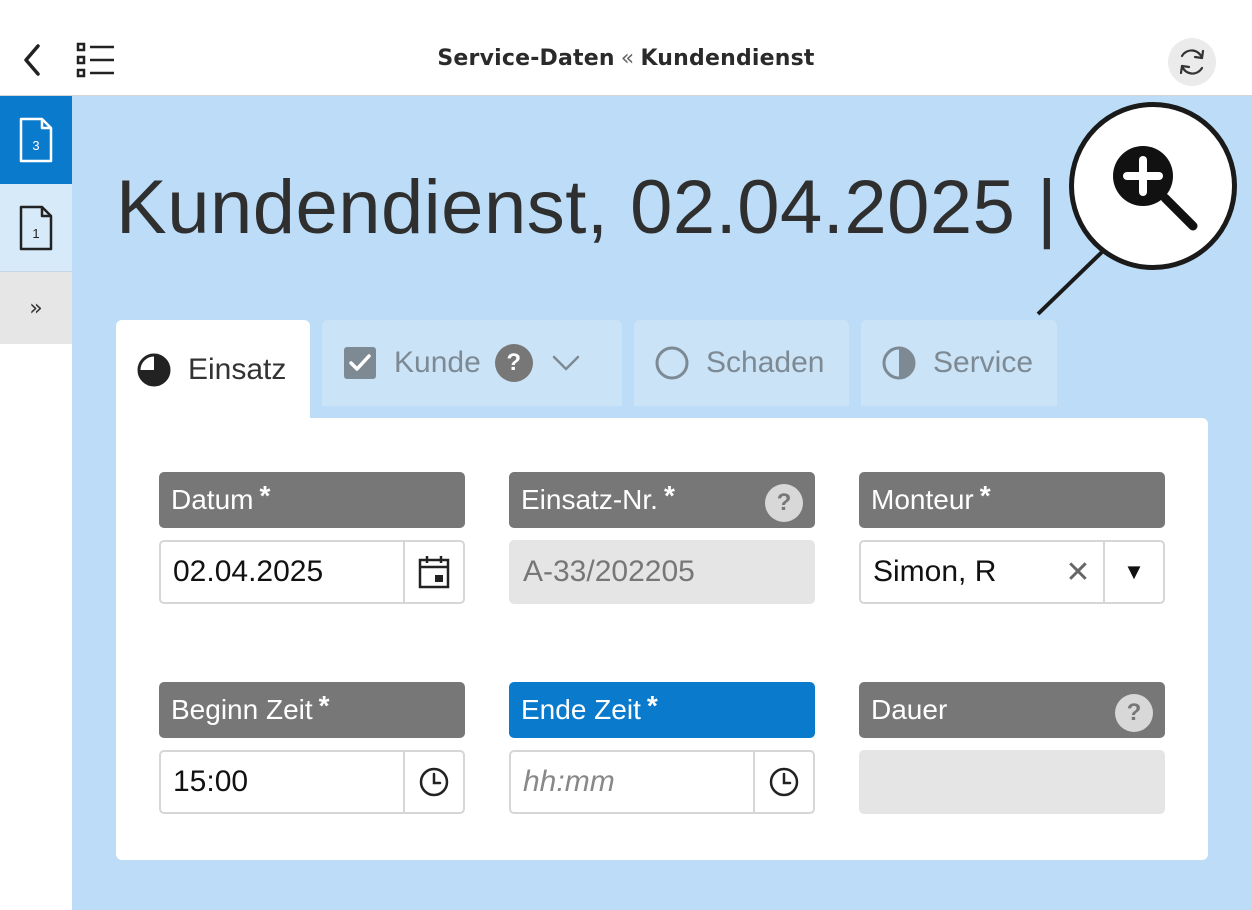 The image size is (1252, 910). I want to click on empty-circle-icon, so click(672, 363).